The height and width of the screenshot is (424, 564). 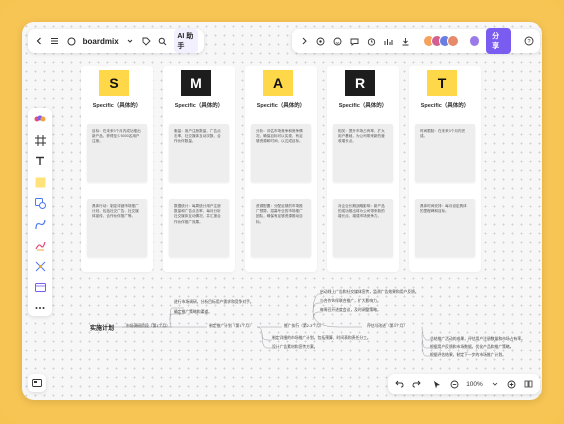 I want to click on tag-icon, so click(x=146, y=41).